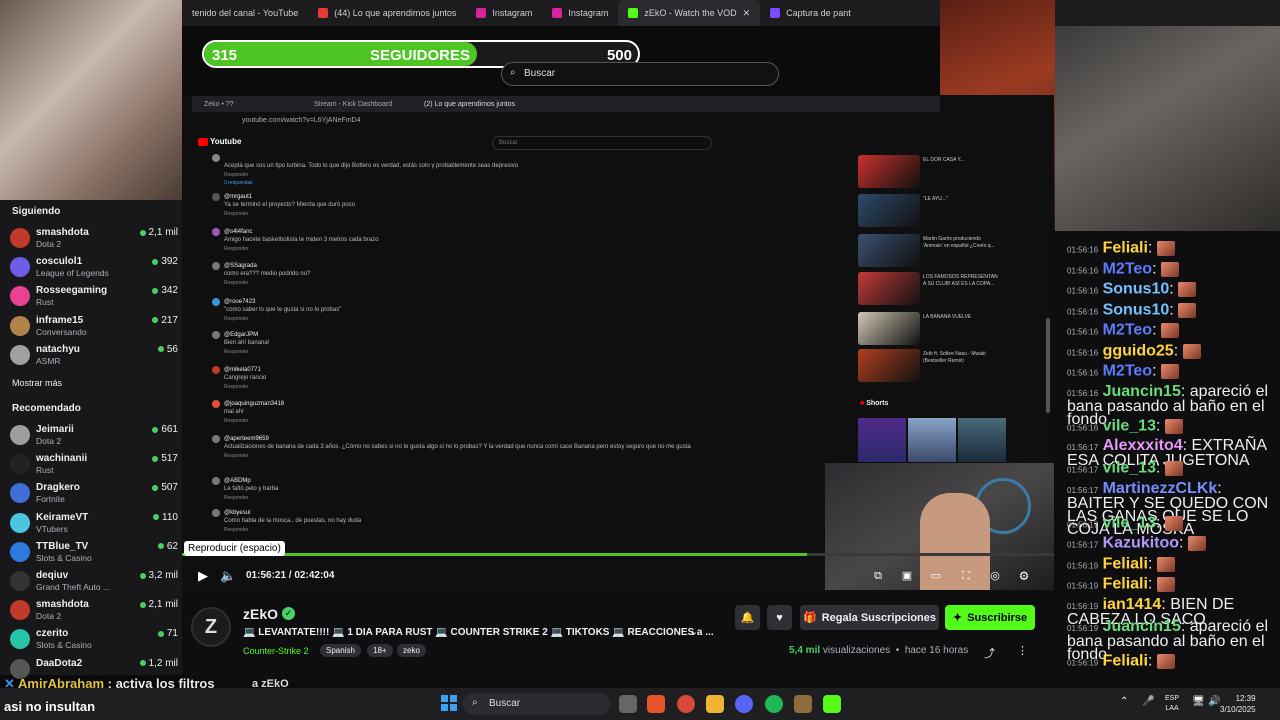 This screenshot has height=720, width=1280. Describe the element at coordinates (276, 651) in the screenshot. I see `category-link: Counter-Strike 2` at that location.